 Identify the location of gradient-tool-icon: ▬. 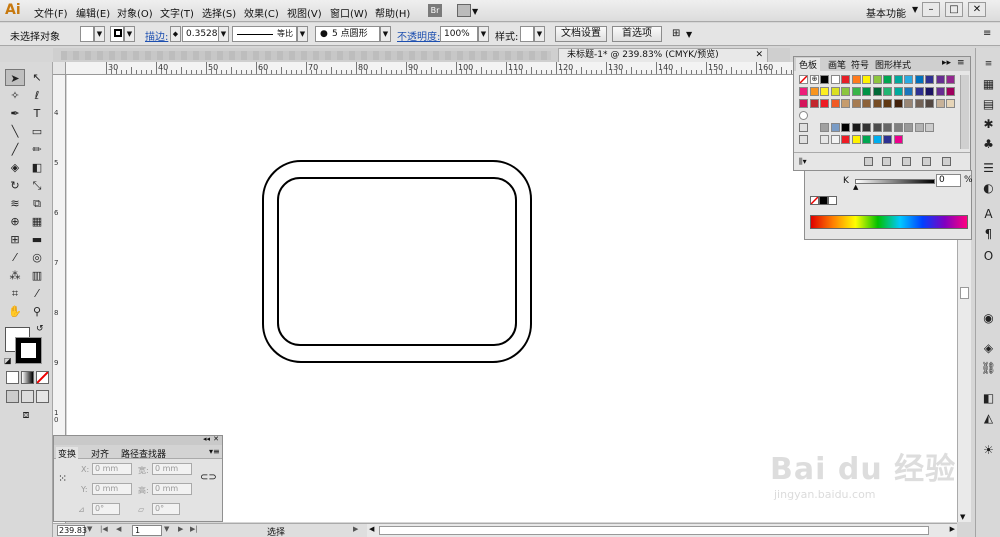
(37, 239).